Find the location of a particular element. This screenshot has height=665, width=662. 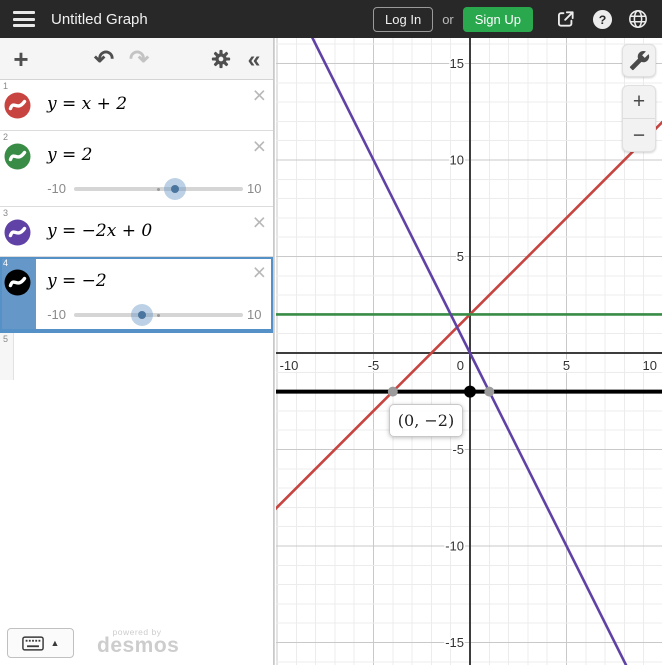

keyboard-open-caret: ▲ is located at coordinates (55, 643).